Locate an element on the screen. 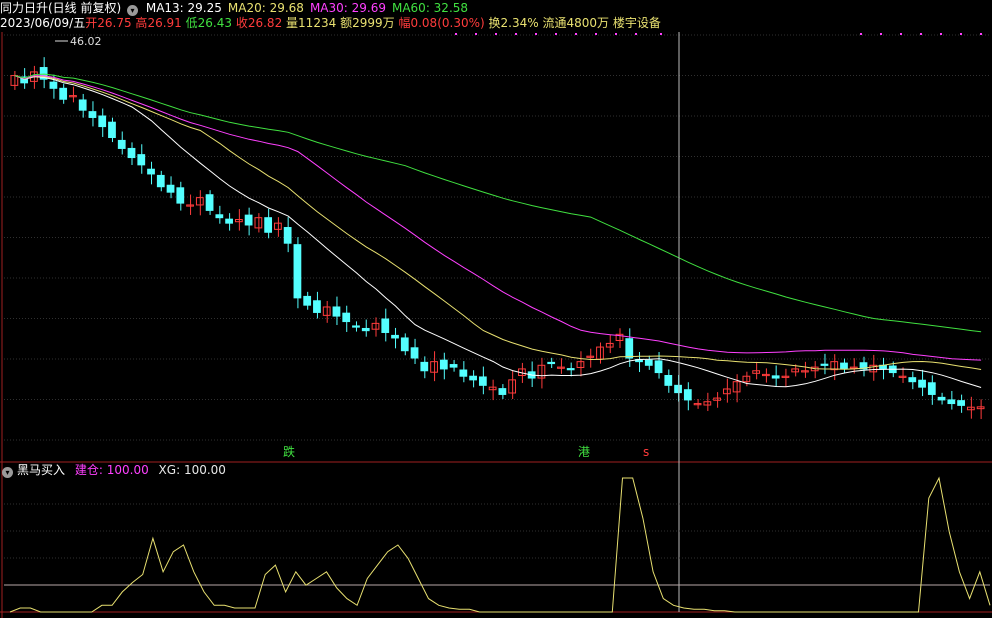 This screenshot has width=992, height=618. indicator-line2-value: 100.00 is located at coordinates (204, 470).